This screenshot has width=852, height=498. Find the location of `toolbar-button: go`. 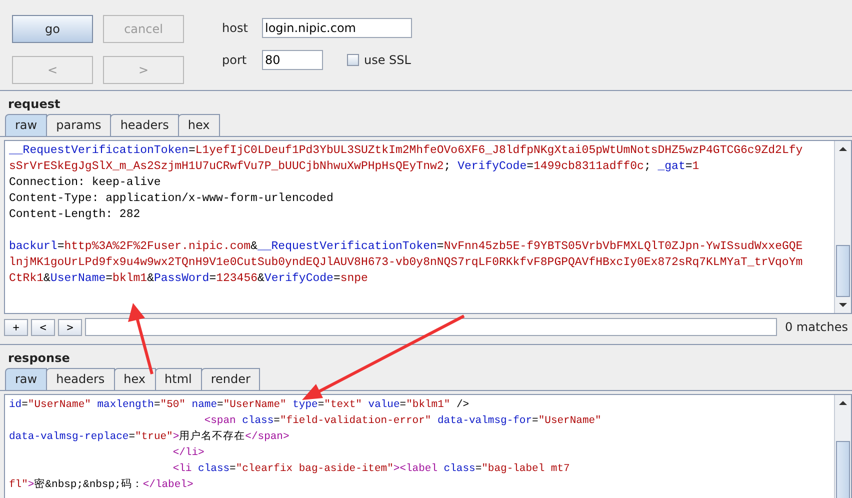

toolbar-button: go is located at coordinates (52, 29).